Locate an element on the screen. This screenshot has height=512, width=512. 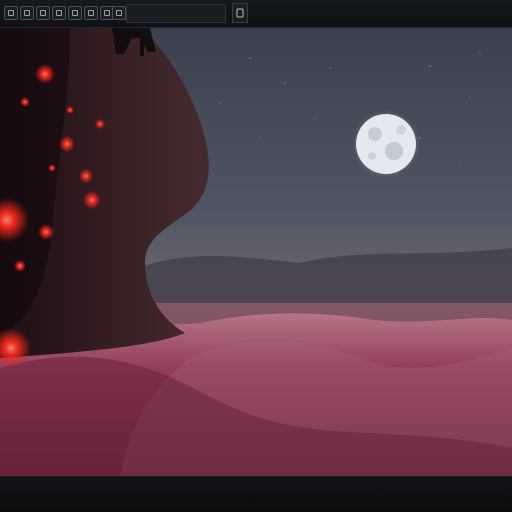
search-input is located at coordinates (176, 13).